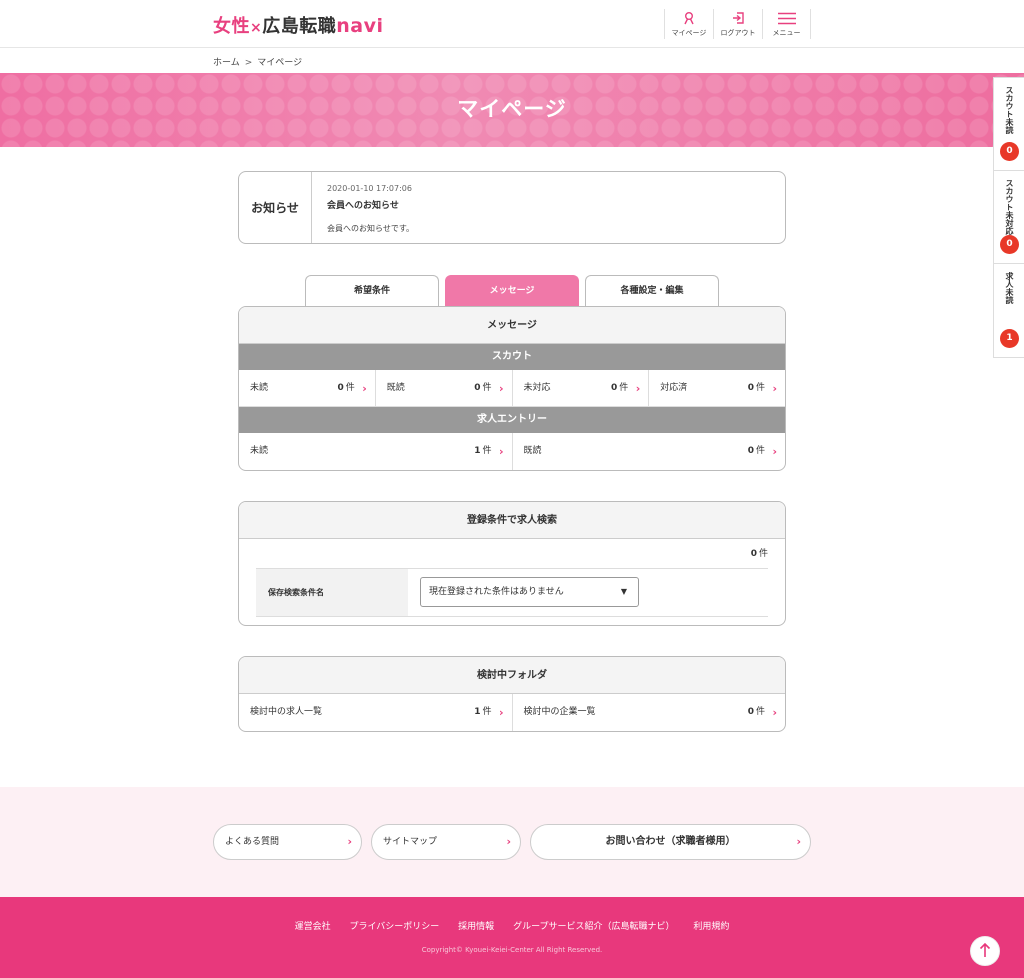  I want to click on notice-text: 会員へのお知らせです。, so click(371, 228).